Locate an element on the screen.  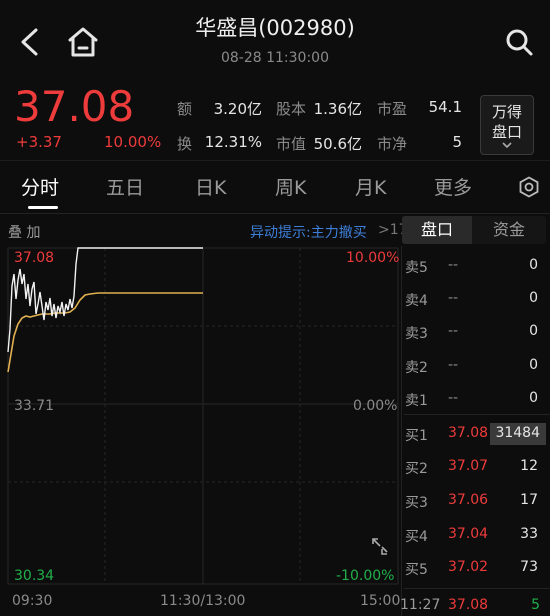
stat-value-shares: 1.36亿 is located at coordinates (337, 109).